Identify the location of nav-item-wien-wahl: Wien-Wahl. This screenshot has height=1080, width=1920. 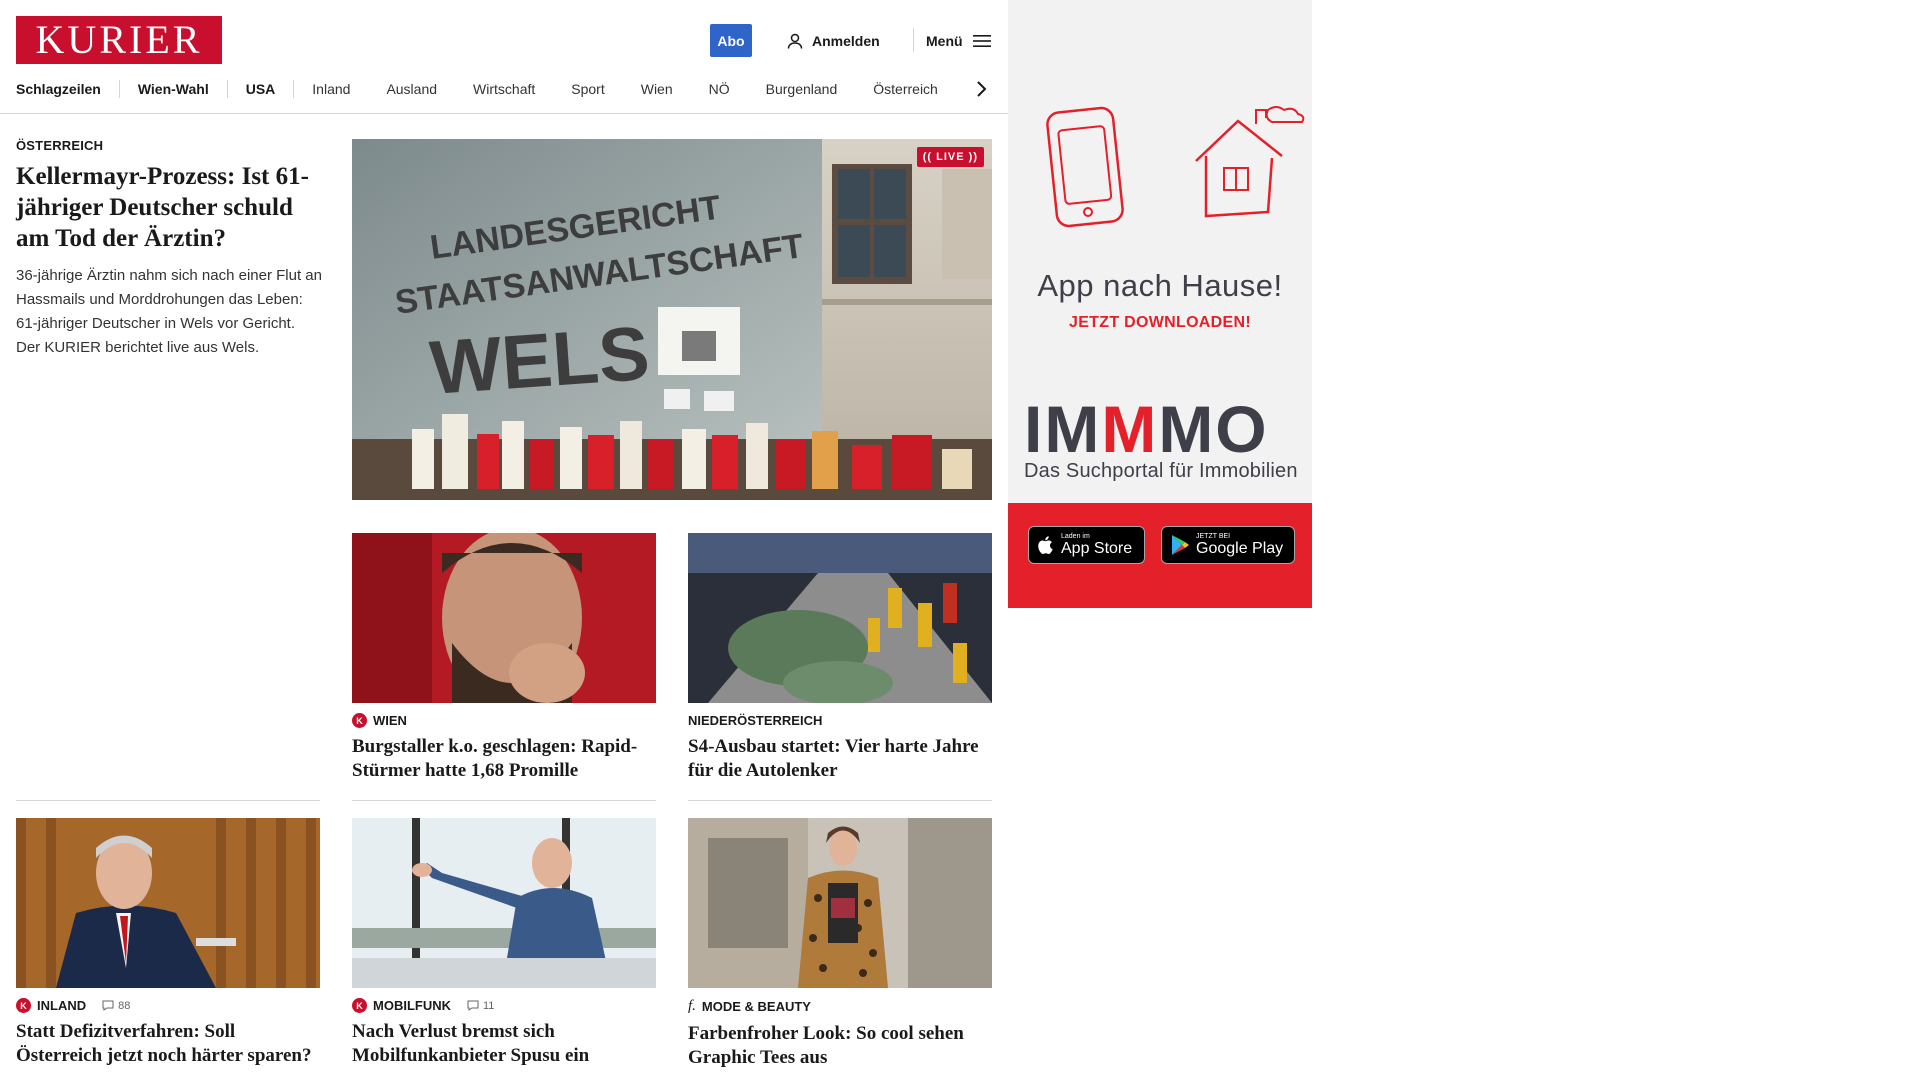
(173, 89).